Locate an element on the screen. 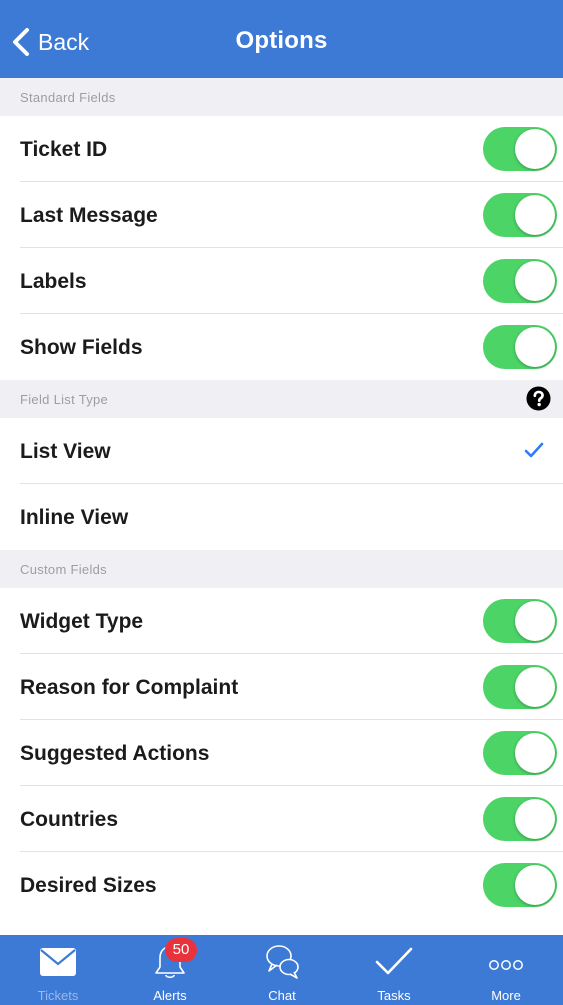 Image resolution: width=563 pixels, height=1005 pixels. setting-row-show-fields: Show Fields is located at coordinates (281, 347).